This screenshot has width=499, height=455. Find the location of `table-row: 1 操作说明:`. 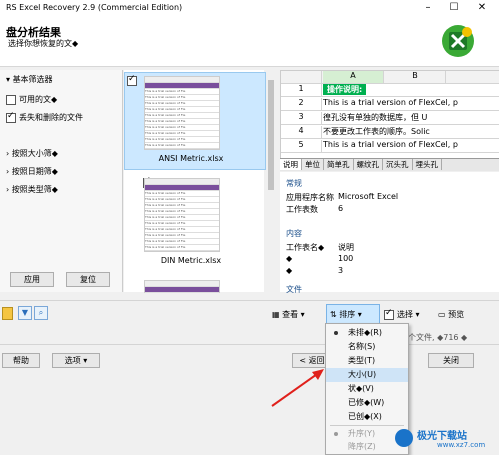

table-row: 1 操作说明: is located at coordinates (390, 90).